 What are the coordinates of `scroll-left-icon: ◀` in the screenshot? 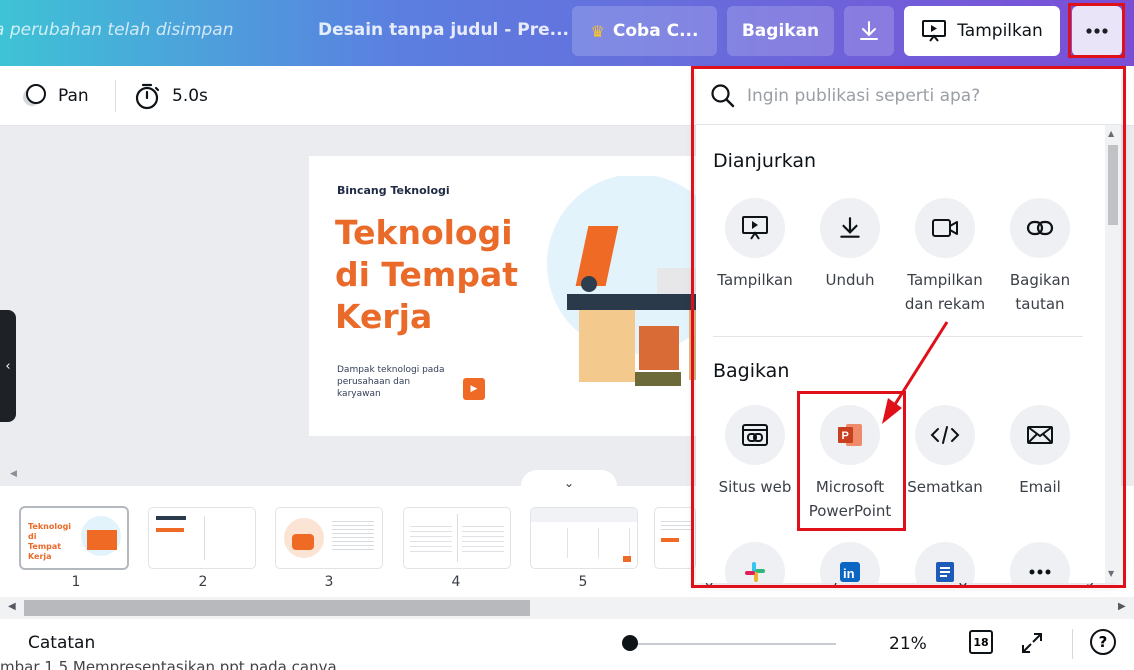 It's located at (12, 606).